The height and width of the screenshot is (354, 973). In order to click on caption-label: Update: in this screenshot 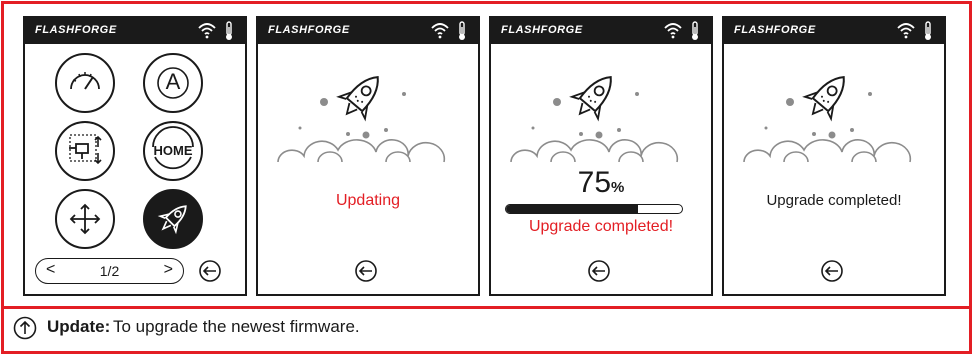, I will do `click(79, 326)`.